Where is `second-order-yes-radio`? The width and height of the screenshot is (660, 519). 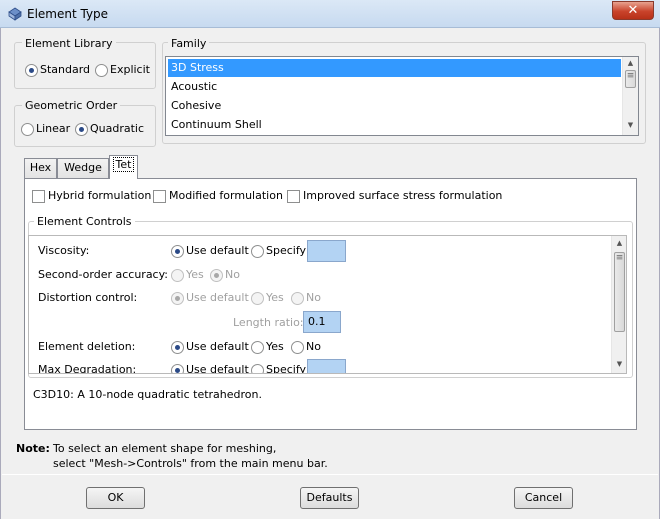 second-order-yes-radio is located at coordinates (177, 275).